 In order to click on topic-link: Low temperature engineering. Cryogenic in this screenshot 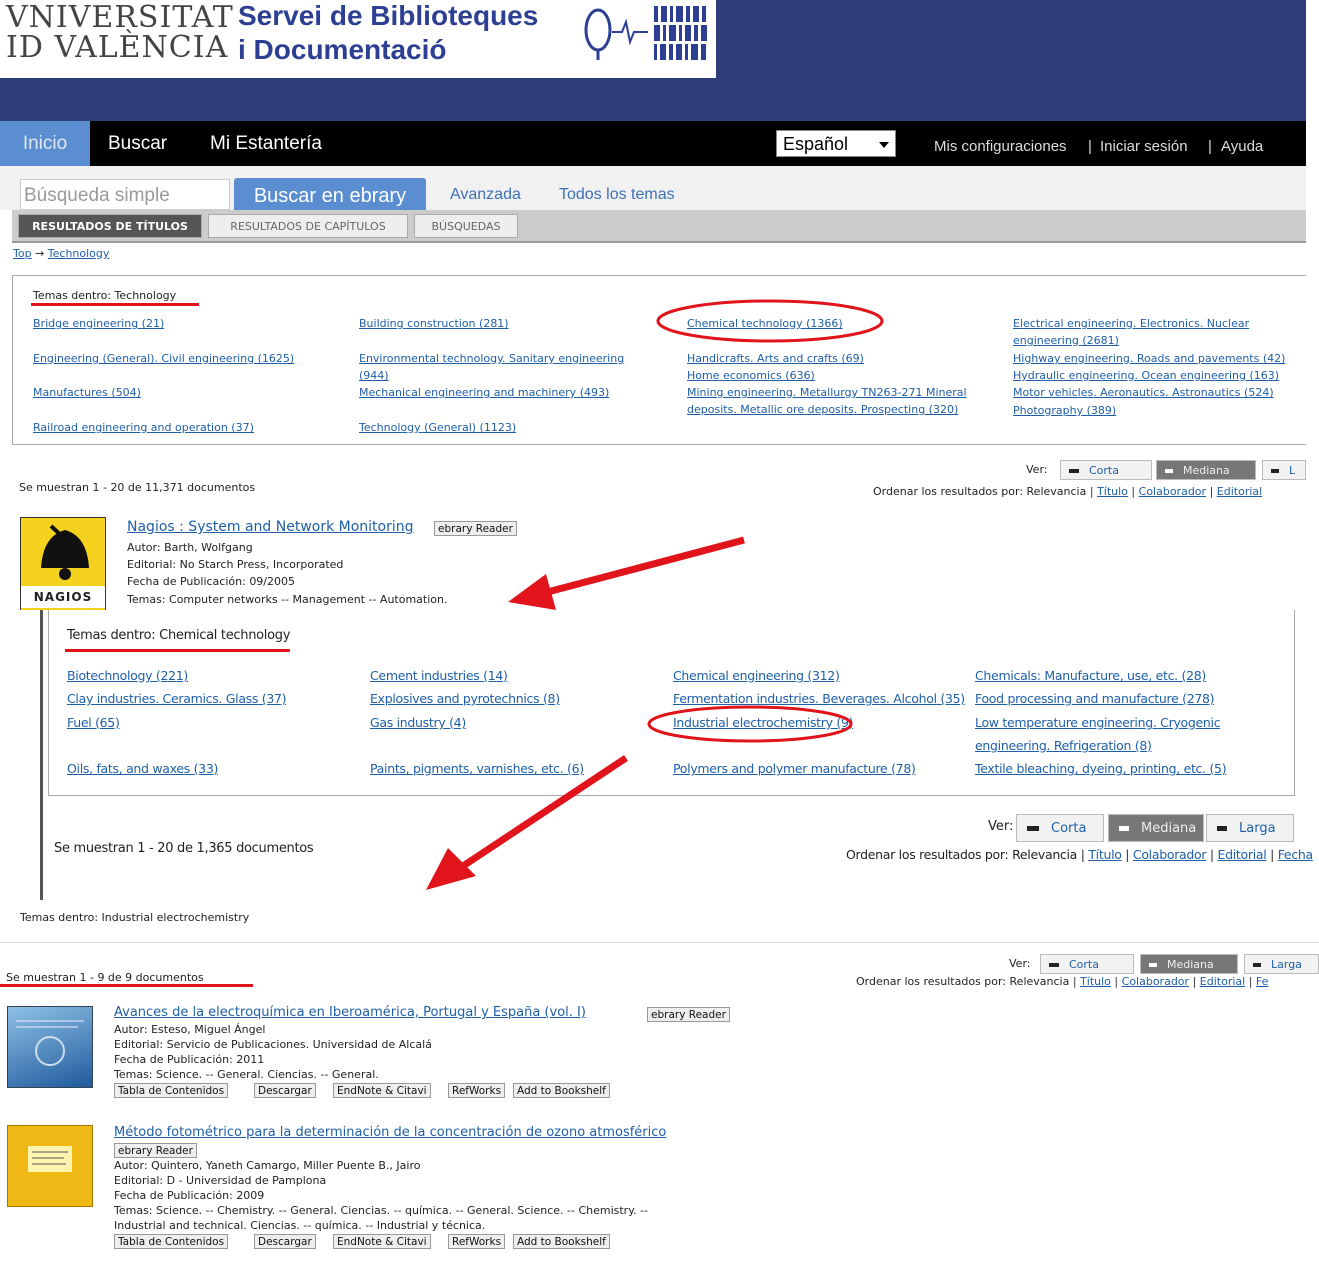, I will do `click(1098, 722)`.